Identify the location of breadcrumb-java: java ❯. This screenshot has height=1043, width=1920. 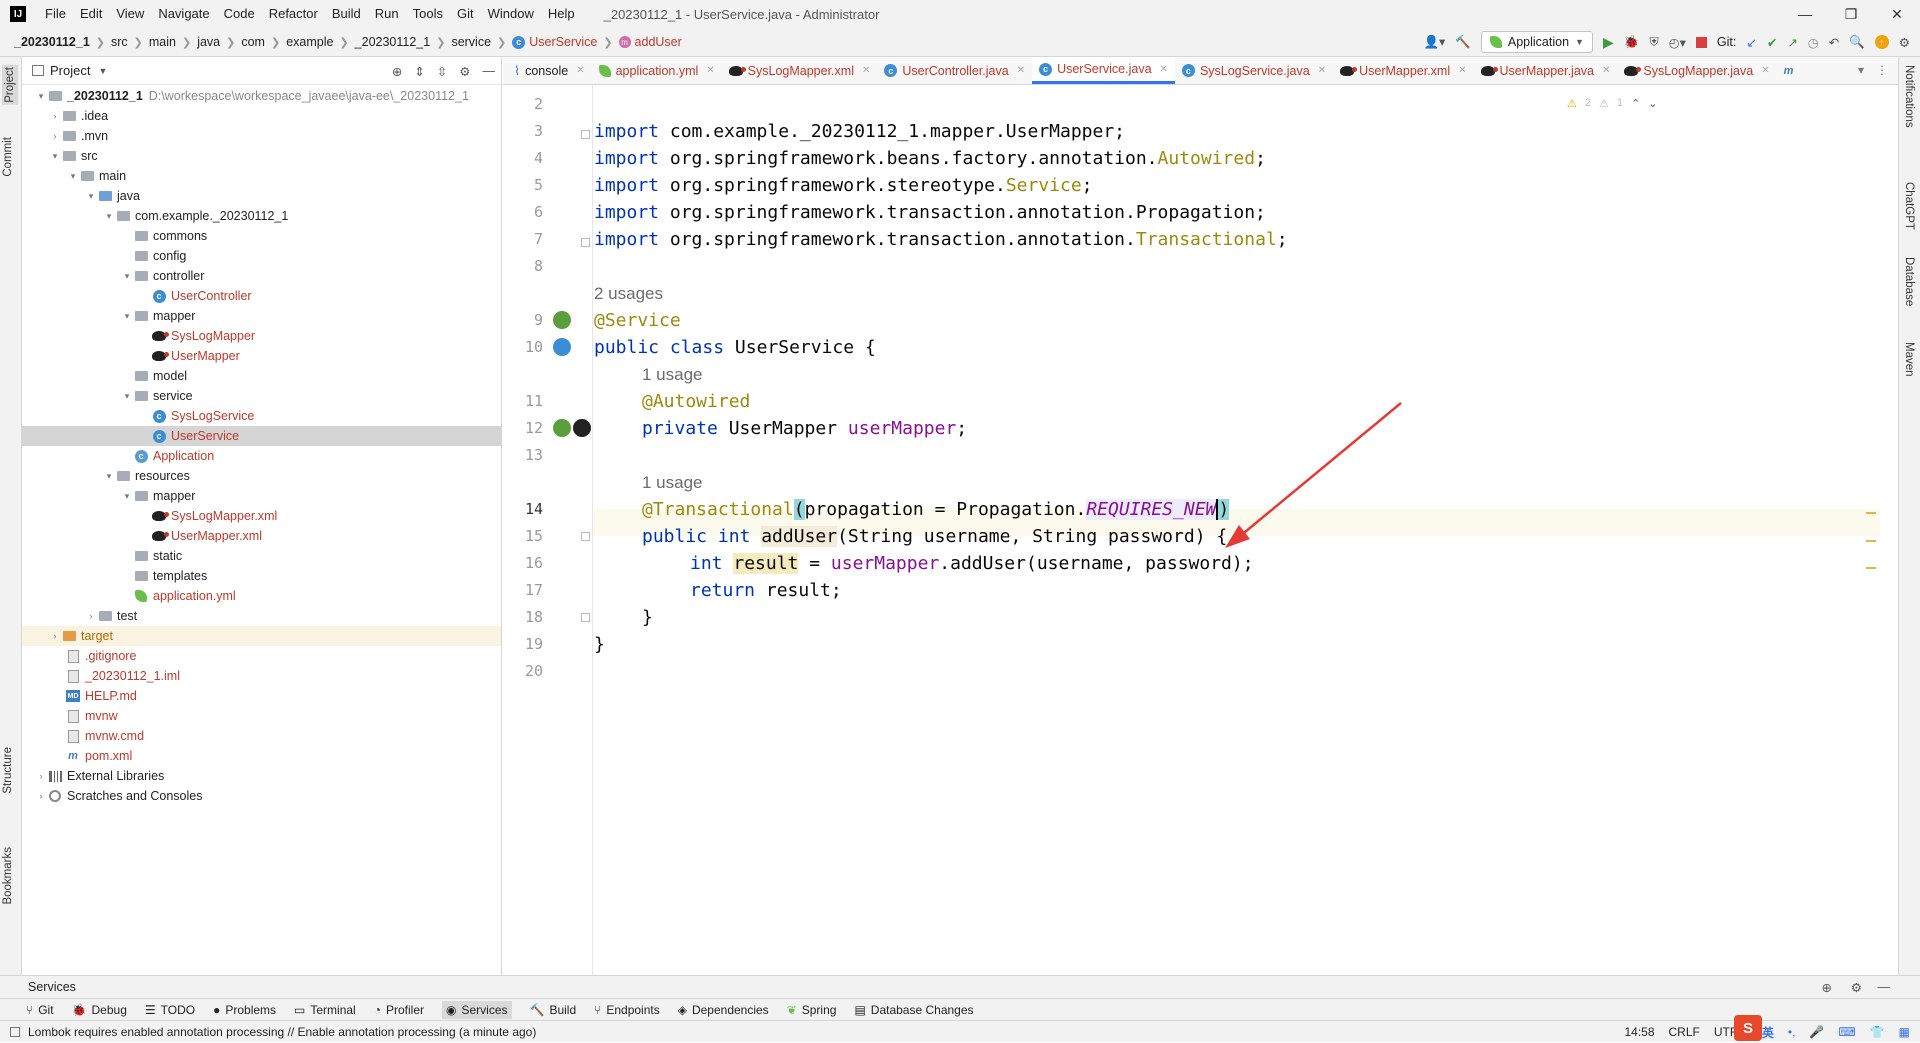
(219, 42).